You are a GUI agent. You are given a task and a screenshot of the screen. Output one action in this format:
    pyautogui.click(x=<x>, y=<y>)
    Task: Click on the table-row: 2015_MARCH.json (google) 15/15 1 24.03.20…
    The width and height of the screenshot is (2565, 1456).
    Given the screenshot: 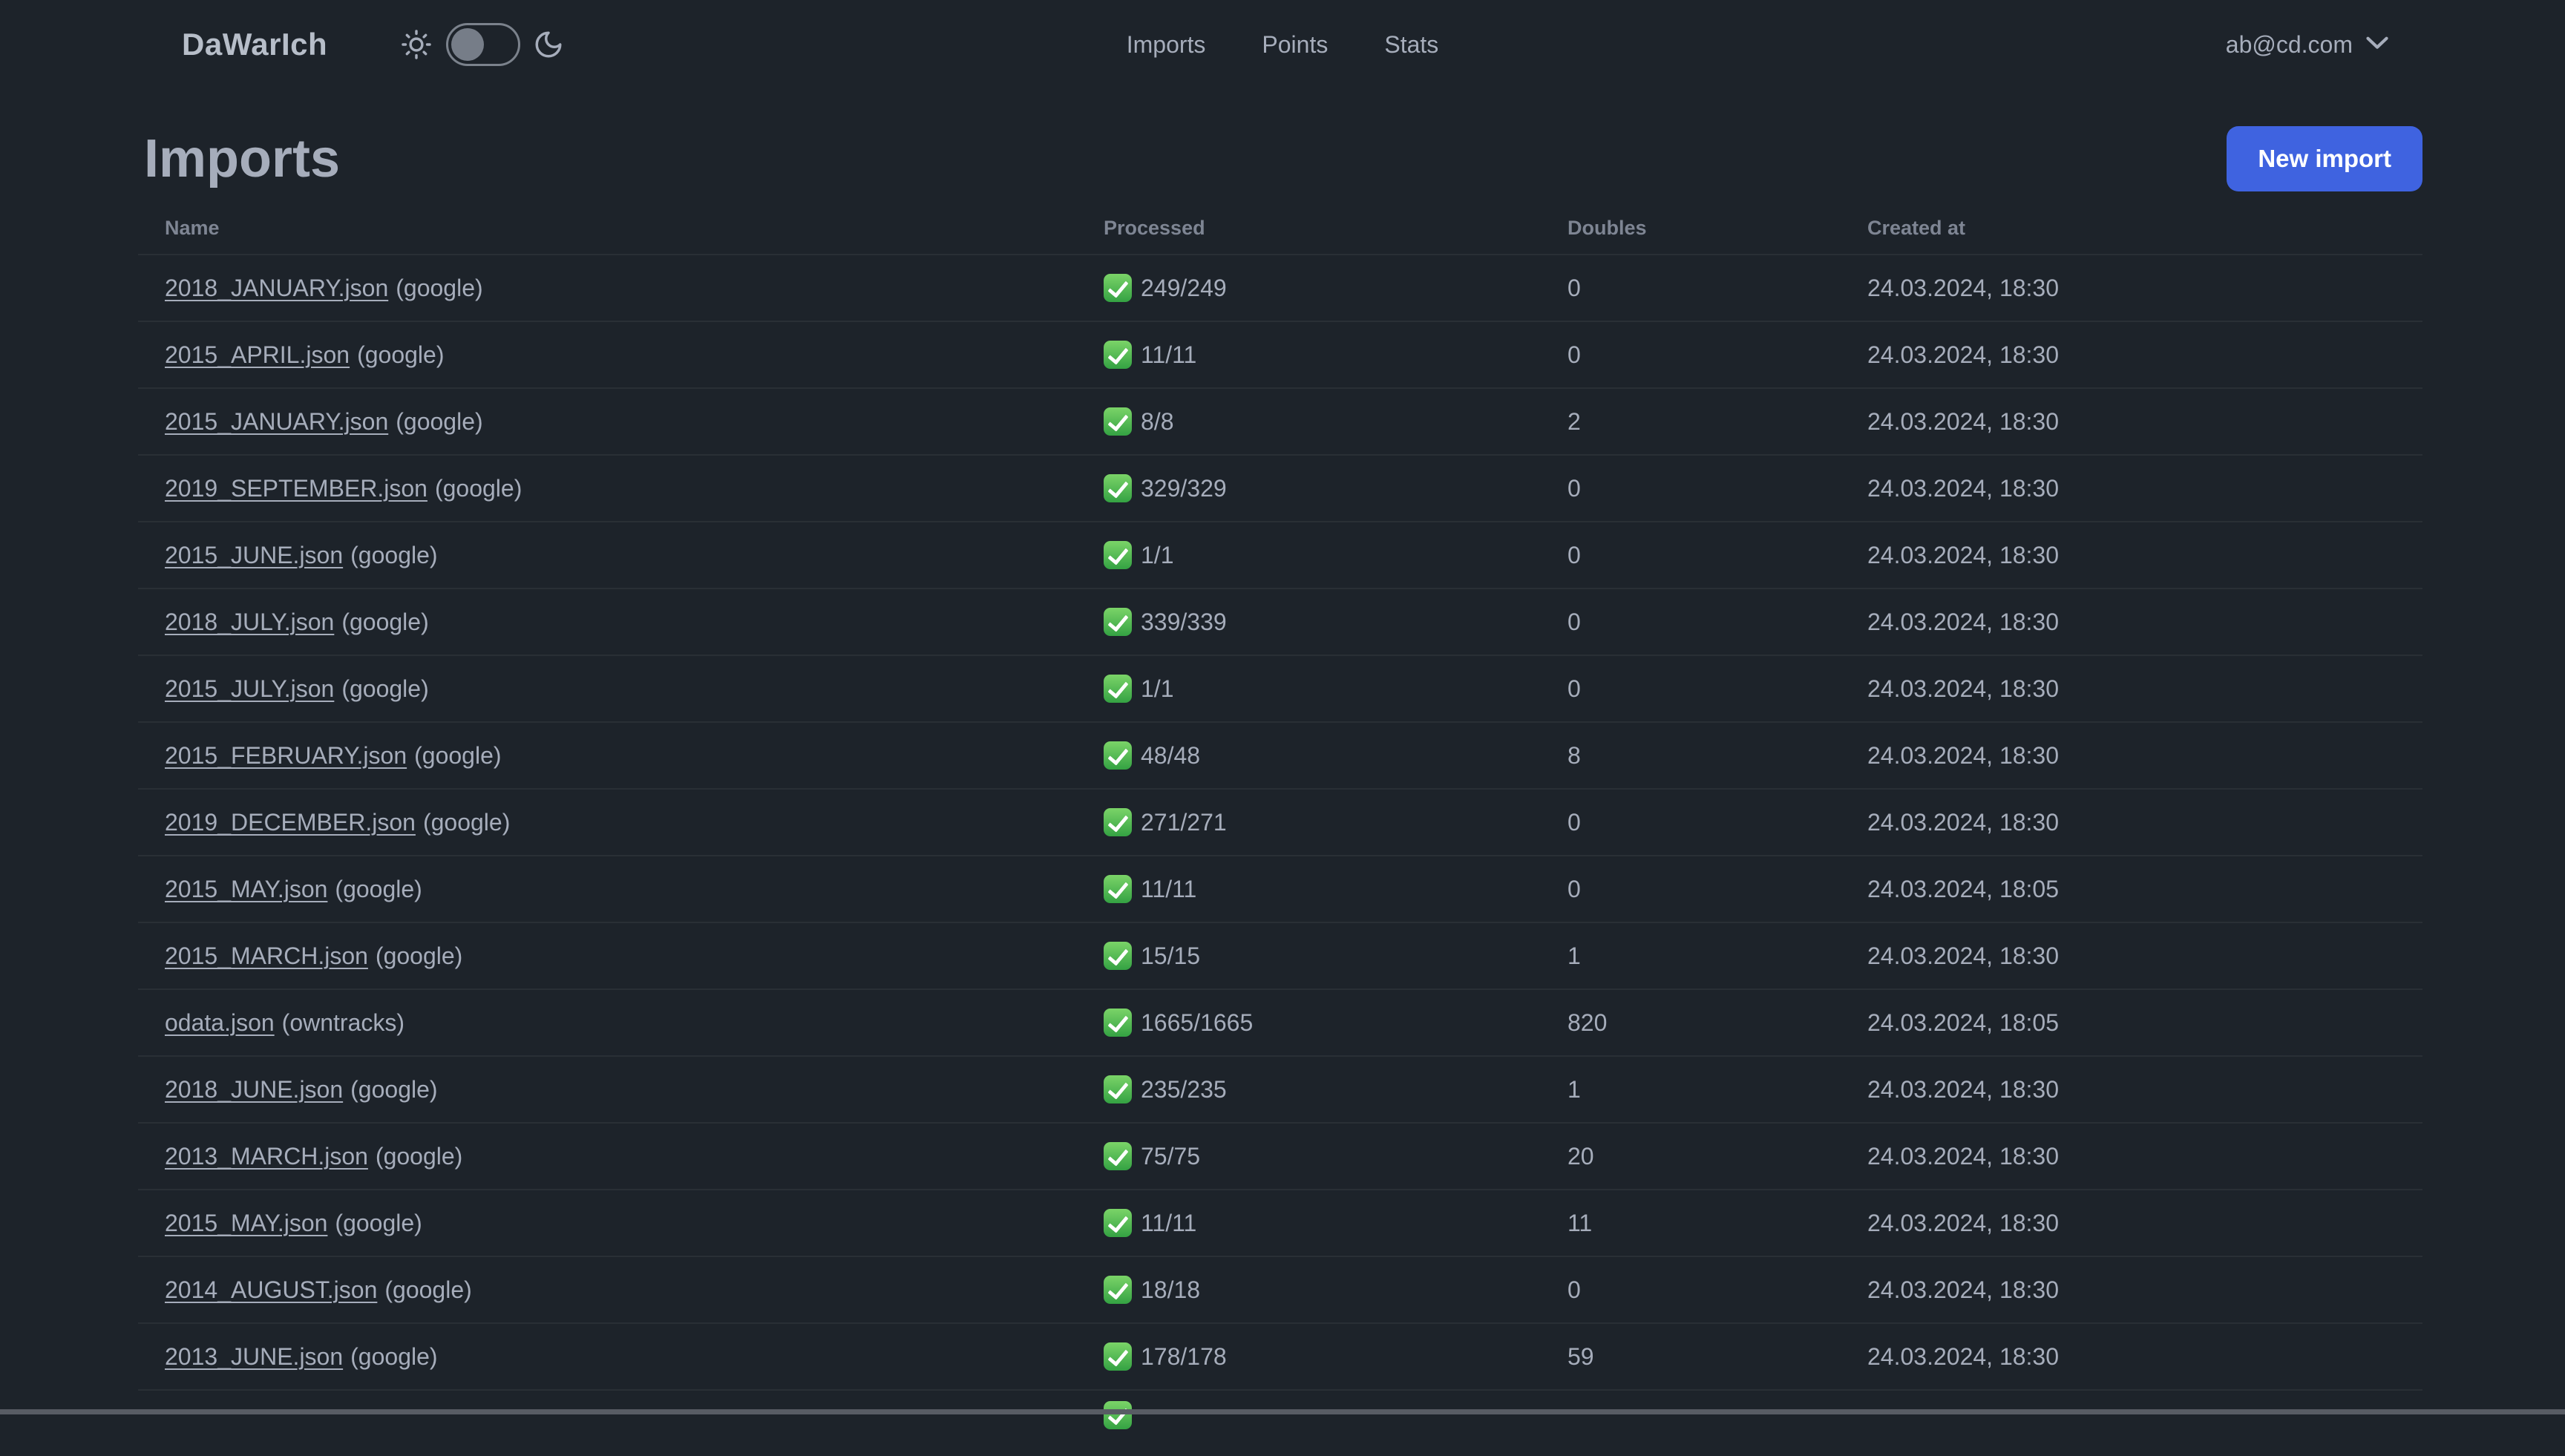 What is the action you would take?
    pyautogui.click(x=1280, y=955)
    